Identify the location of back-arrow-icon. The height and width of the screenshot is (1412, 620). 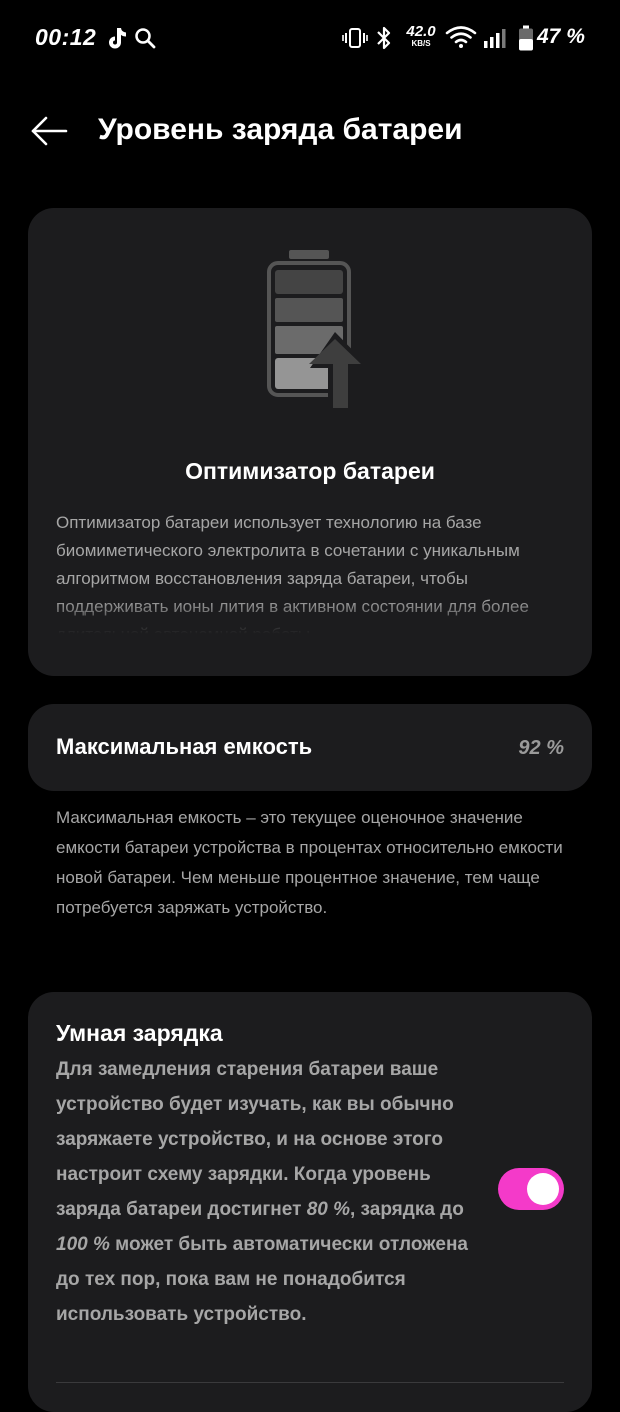
(49, 133).